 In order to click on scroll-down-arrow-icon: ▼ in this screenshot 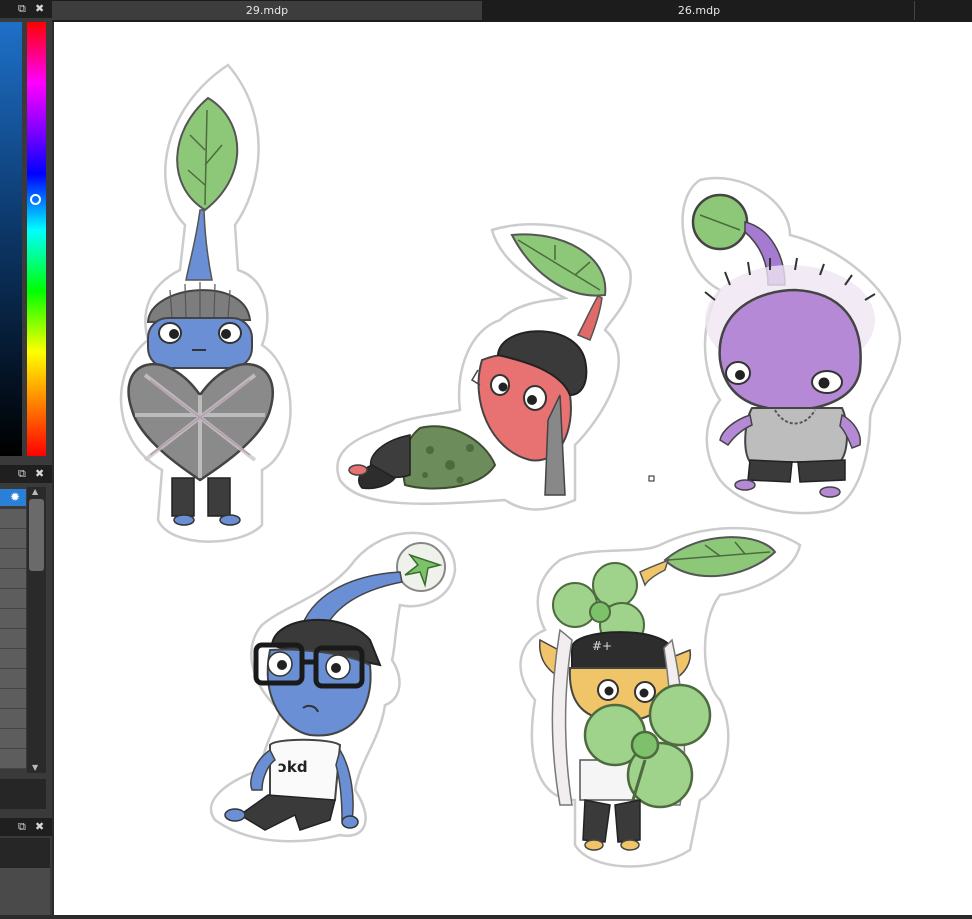, I will do `click(35, 767)`.